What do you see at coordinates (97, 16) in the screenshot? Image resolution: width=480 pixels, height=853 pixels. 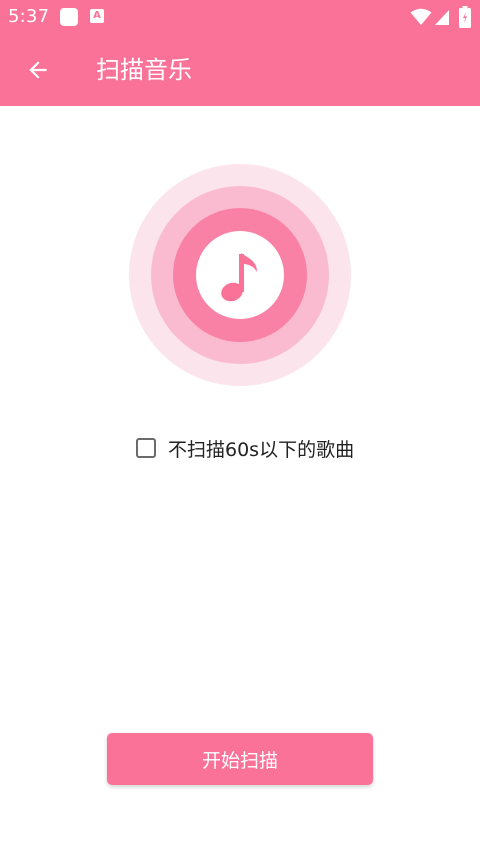 I see `a-icon: A` at bounding box center [97, 16].